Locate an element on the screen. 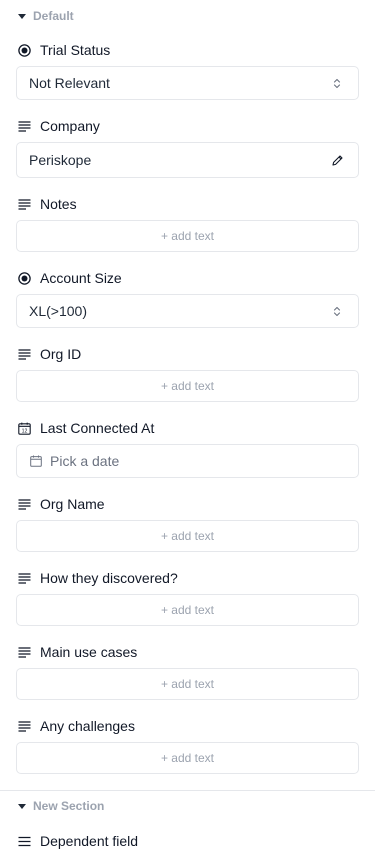 The image size is (375, 860). field-label-how-discovered: How they discovered? is located at coordinates (98, 578).